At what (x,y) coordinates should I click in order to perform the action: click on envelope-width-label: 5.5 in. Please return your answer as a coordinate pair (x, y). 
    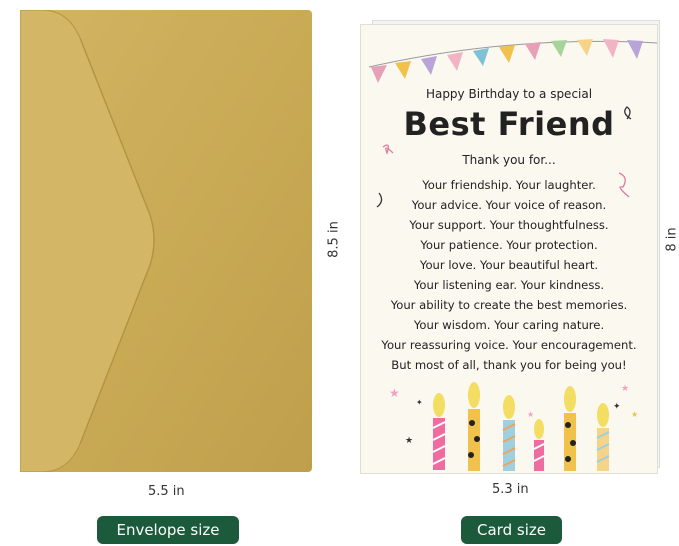
    Looking at the image, I should click on (166, 491).